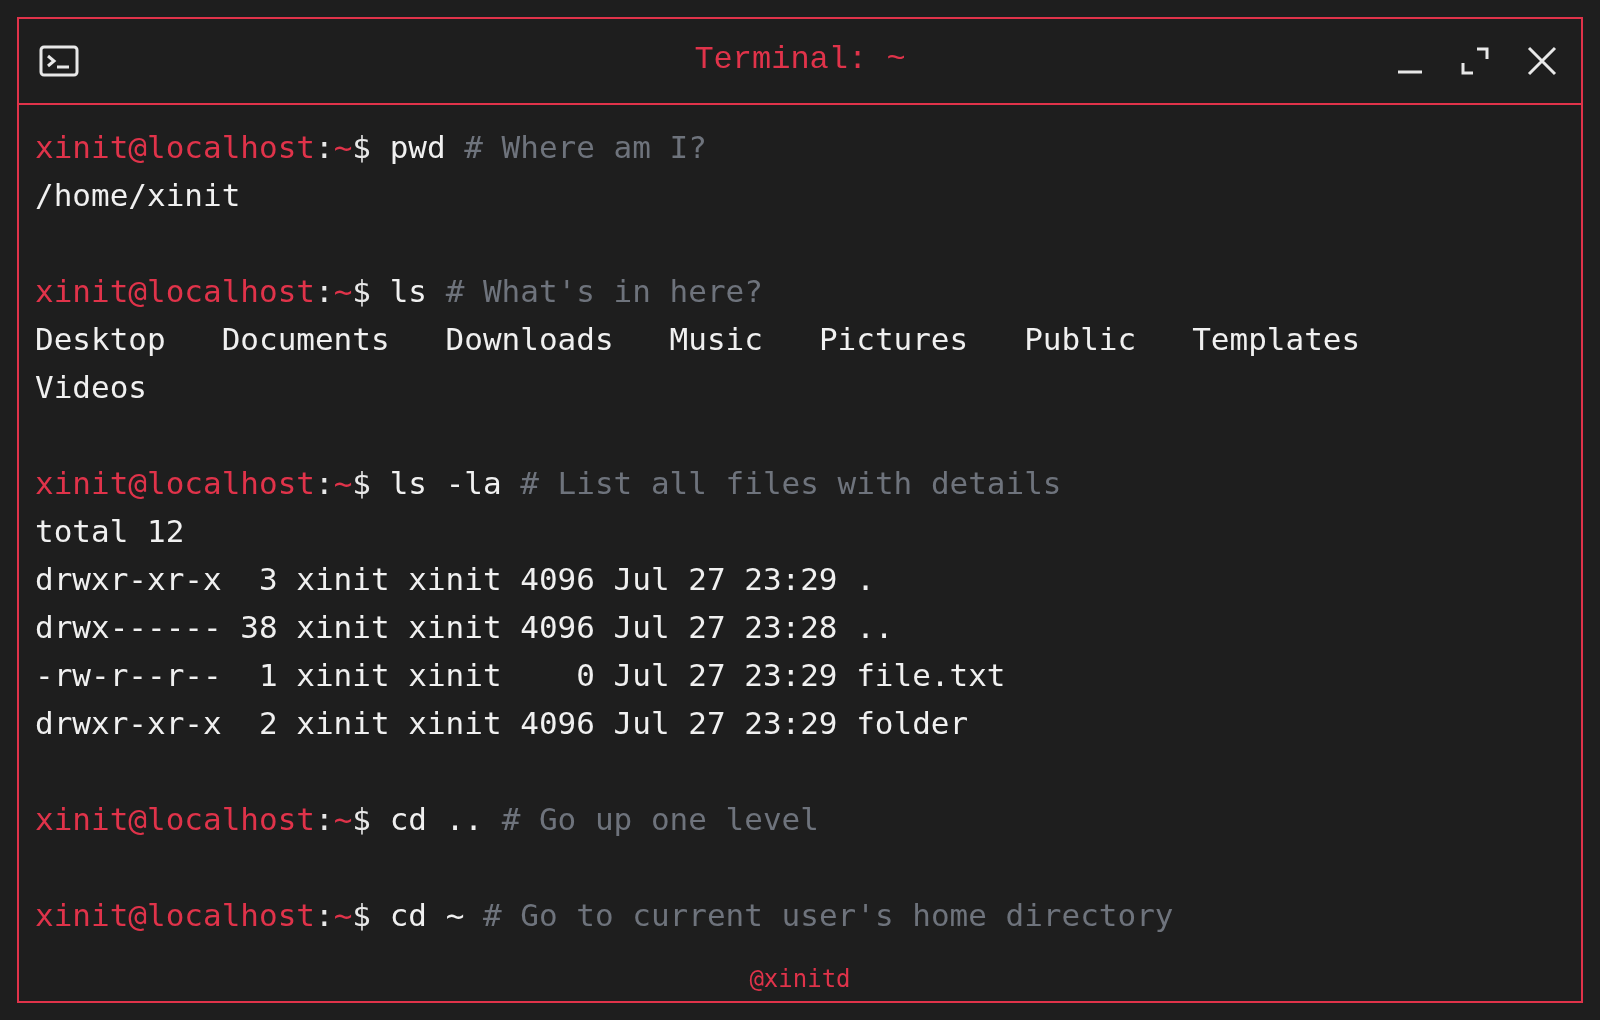  Describe the element at coordinates (445, 483) in the screenshot. I see `command-text: ls -la` at that location.